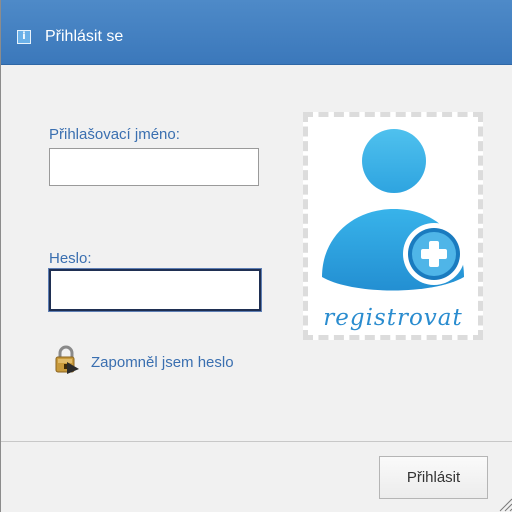 Image resolution: width=512 pixels, height=512 pixels. Describe the element at coordinates (114, 134) in the screenshot. I see `username-label: Přihlašovací jméno:` at that location.